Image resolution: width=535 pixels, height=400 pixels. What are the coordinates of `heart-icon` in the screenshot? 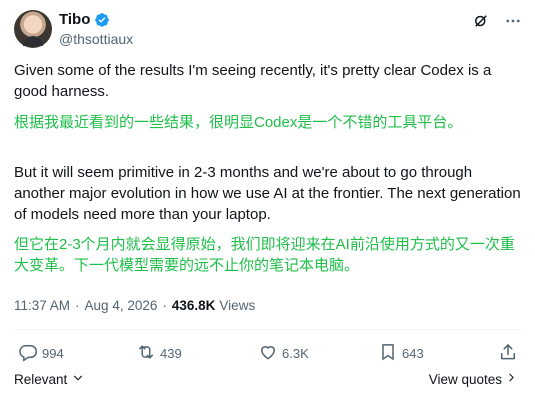 It's located at (268, 353).